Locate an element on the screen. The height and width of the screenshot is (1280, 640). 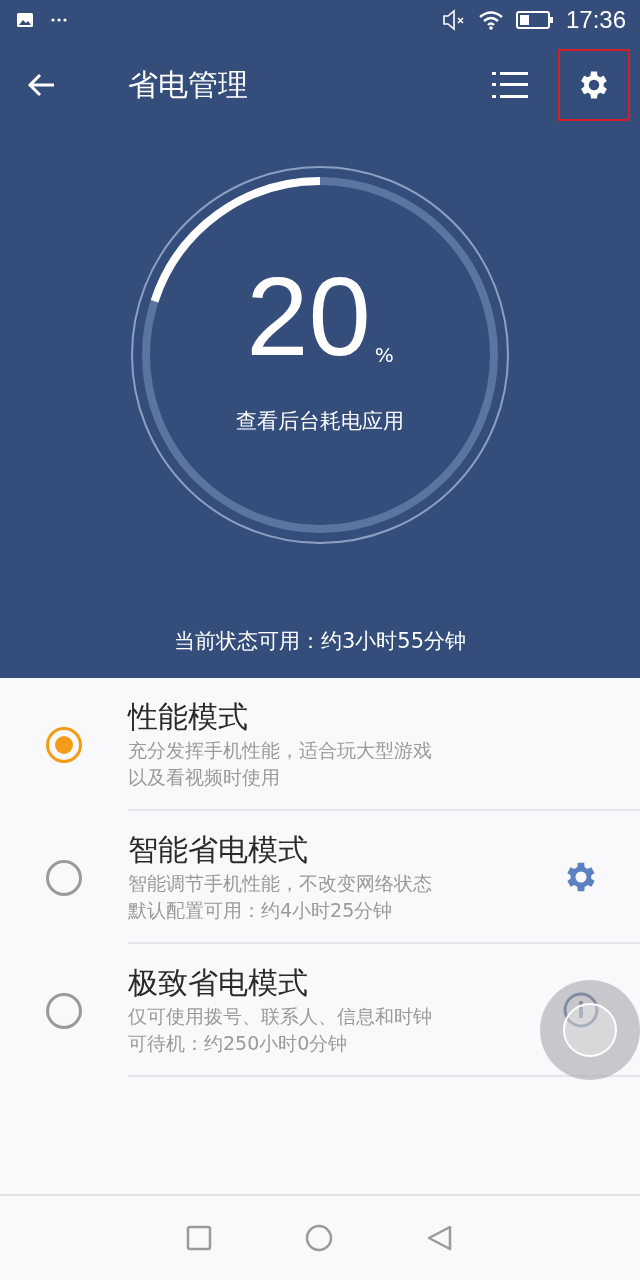
mode-title: 智能省电模式 is located at coordinates (345, 849).